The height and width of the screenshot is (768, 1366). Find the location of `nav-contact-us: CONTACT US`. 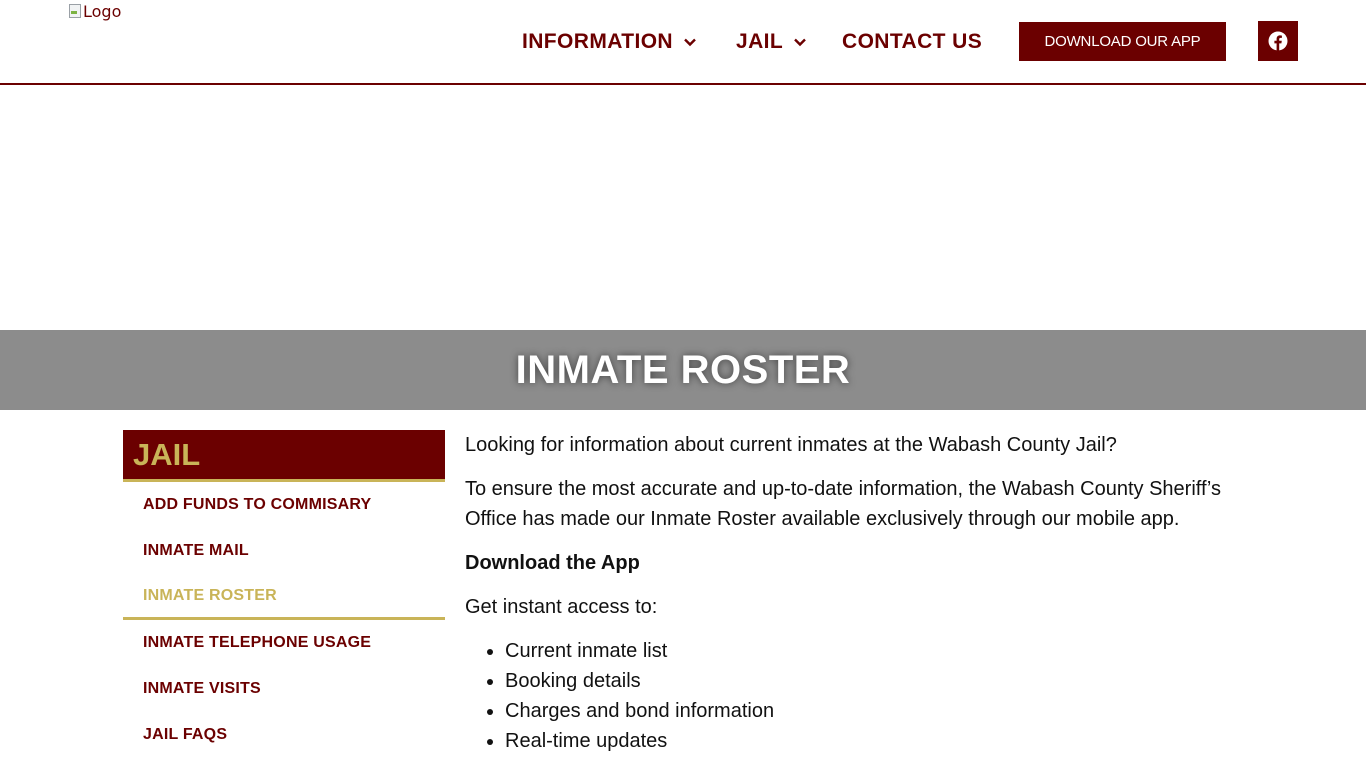

nav-contact-us: CONTACT US is located at coordinates (912, 41).